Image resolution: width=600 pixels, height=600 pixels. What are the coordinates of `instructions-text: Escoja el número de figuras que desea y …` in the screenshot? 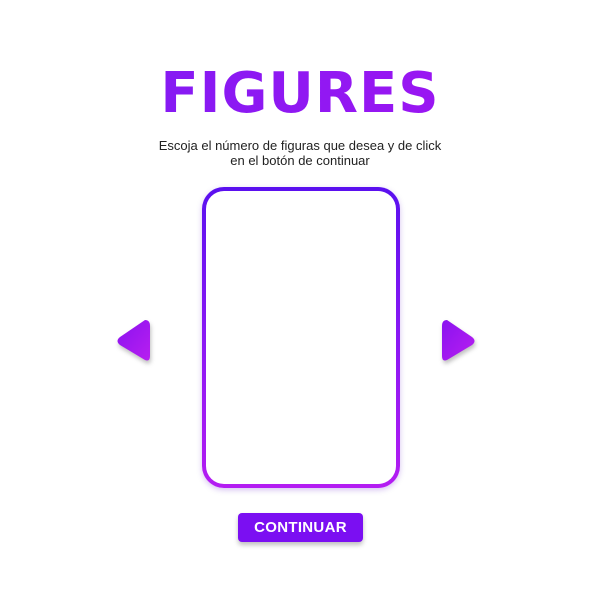 It's located at (300, 153).